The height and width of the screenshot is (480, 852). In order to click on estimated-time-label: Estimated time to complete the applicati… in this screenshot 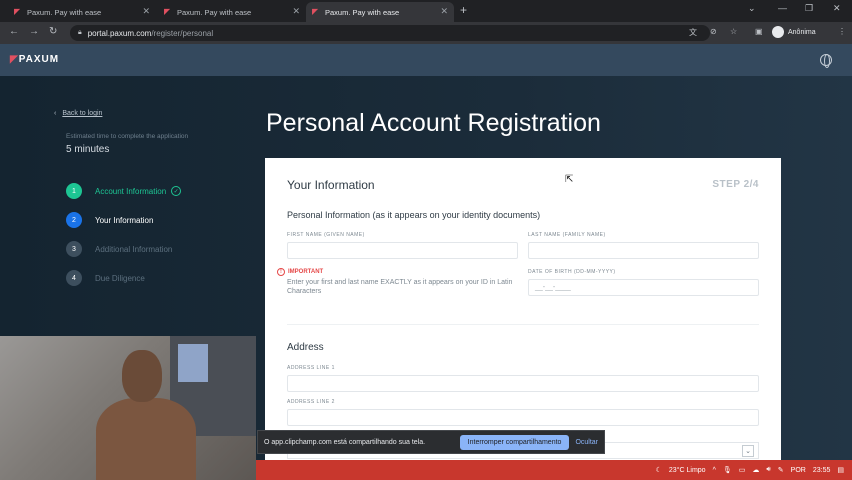, I will do `click(127, 136)`.